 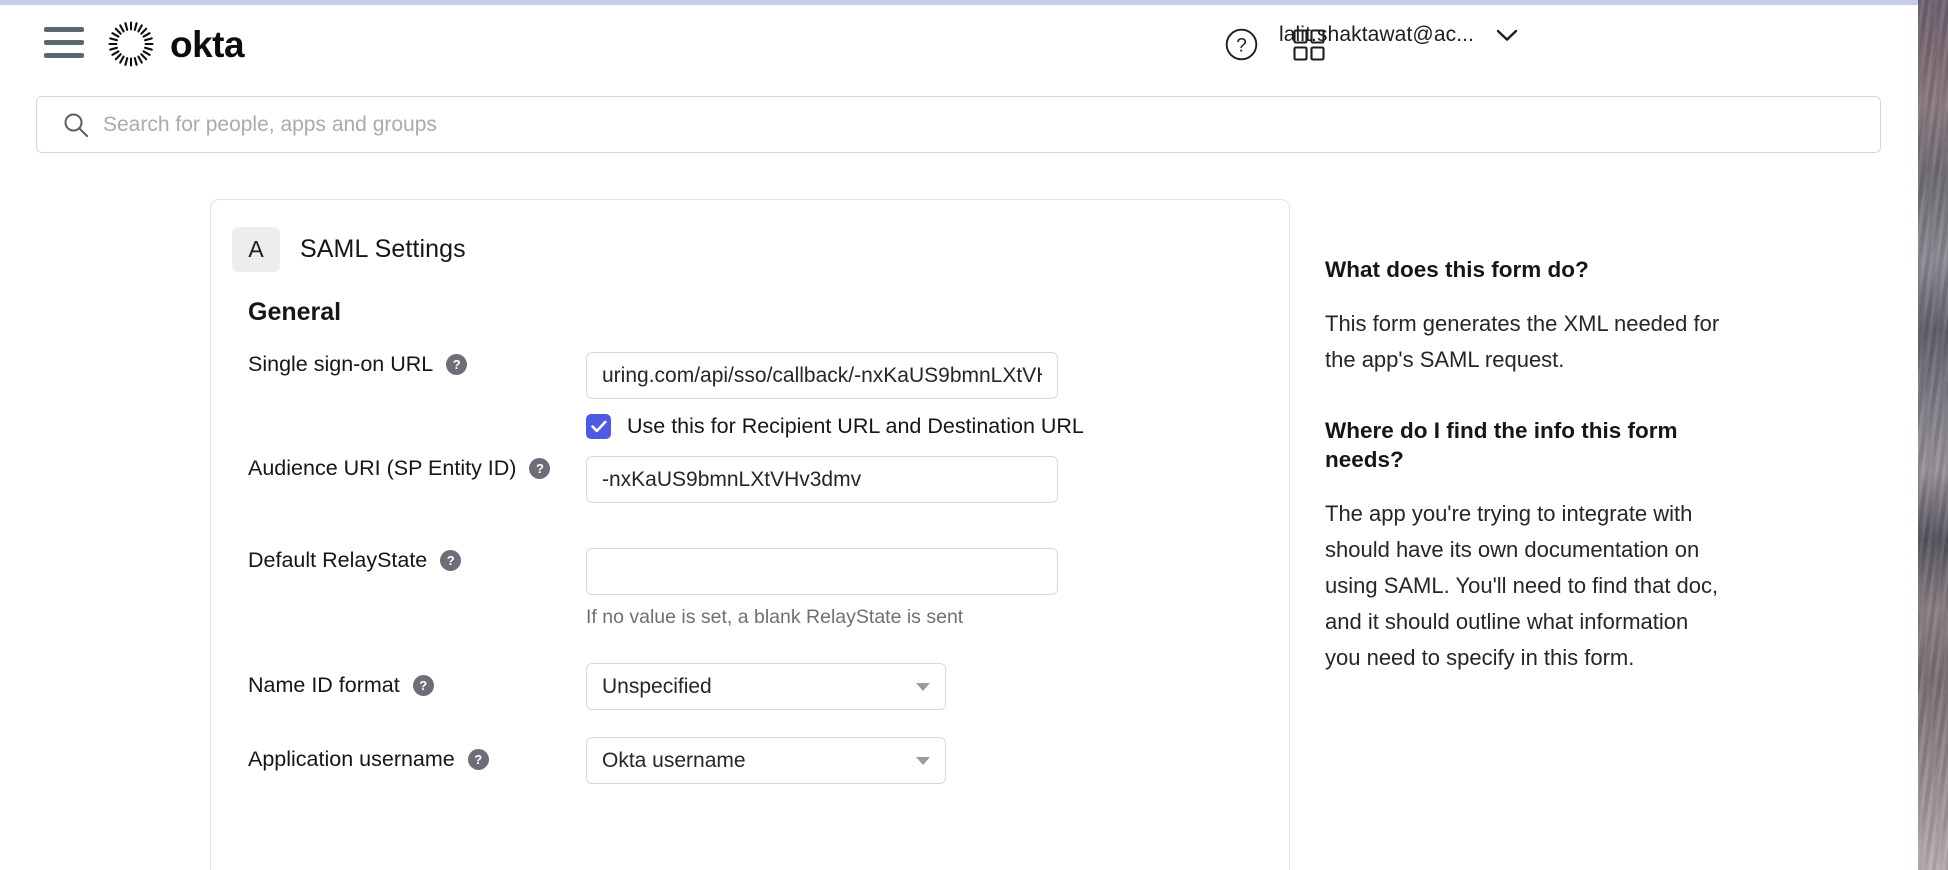 I want to click on application-username-select-value: Okta username, so click(x=766, y=760).